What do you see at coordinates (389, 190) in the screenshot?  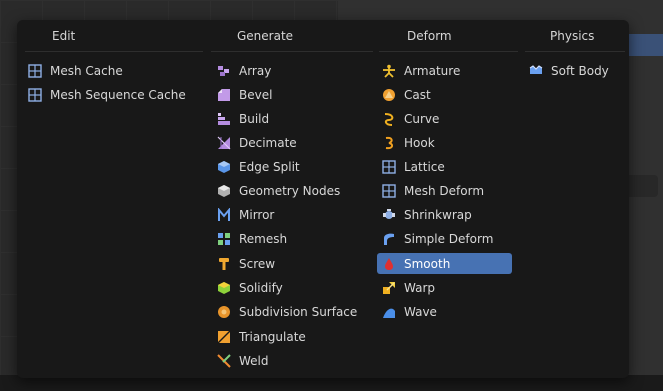 I see `mesh-deform-icon` at bounding box center [389, 190].